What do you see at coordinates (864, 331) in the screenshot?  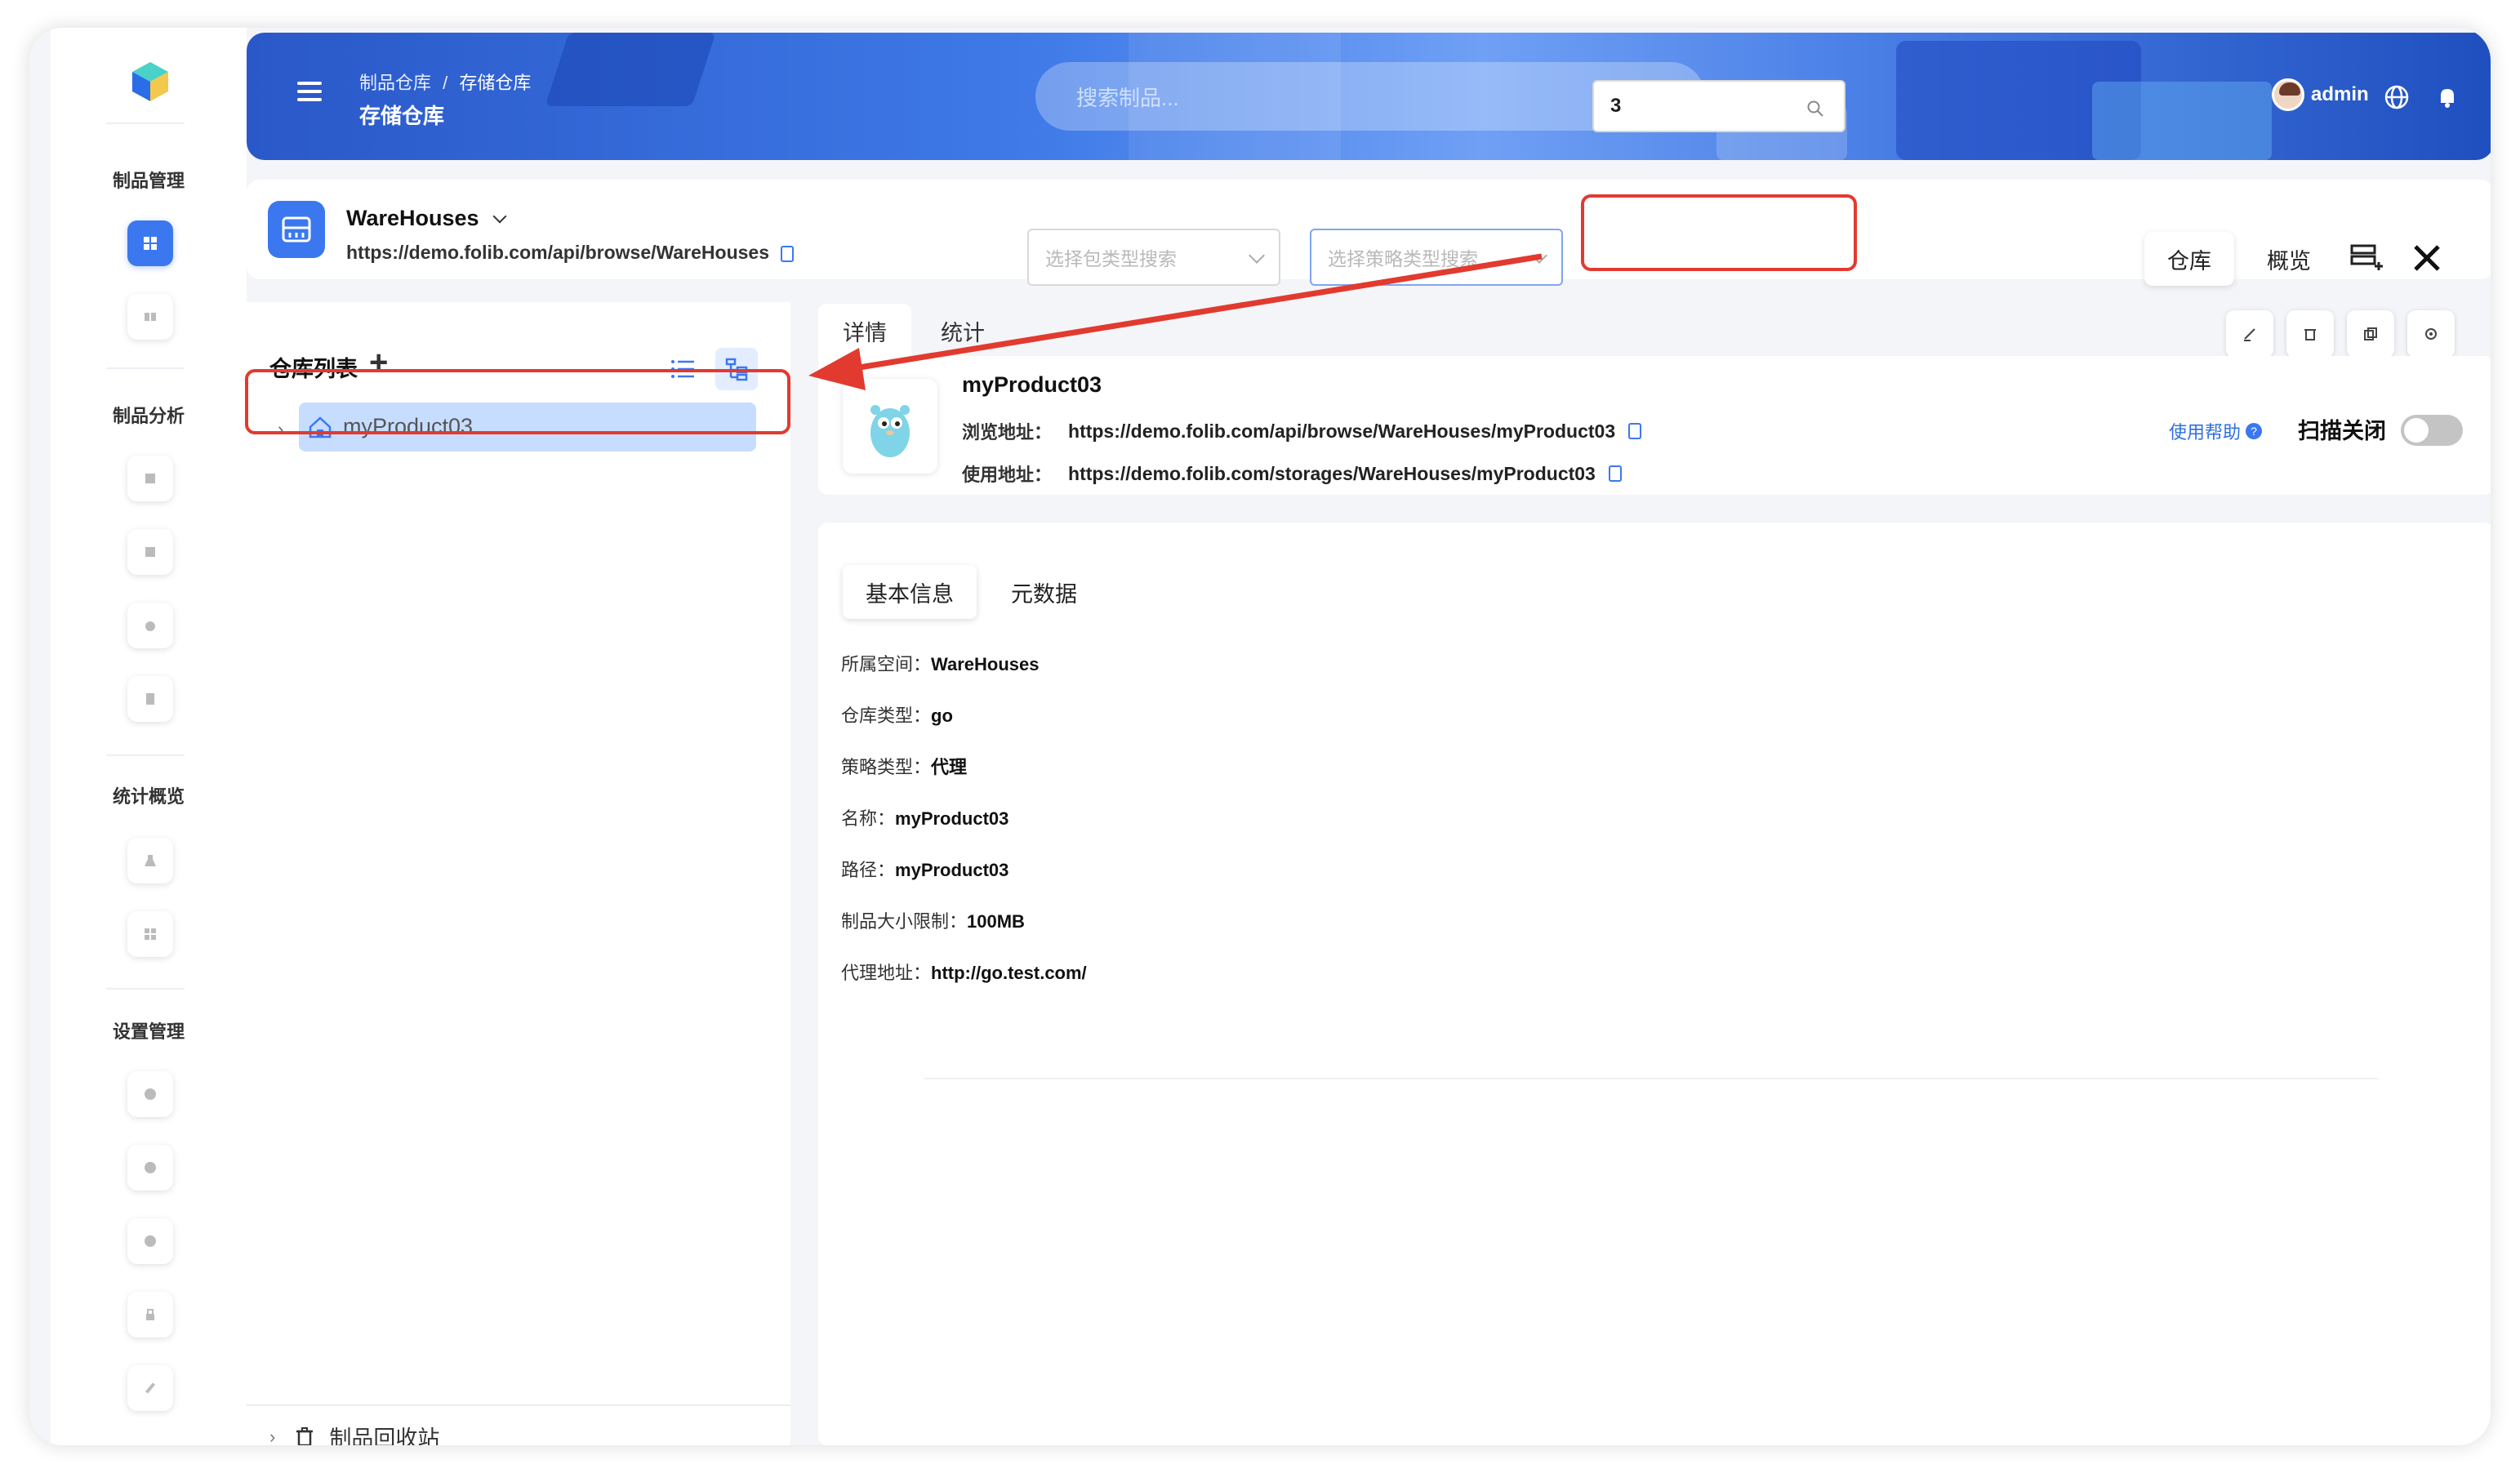 I see `tab-details: 详情` at bounding box center [864, 331].